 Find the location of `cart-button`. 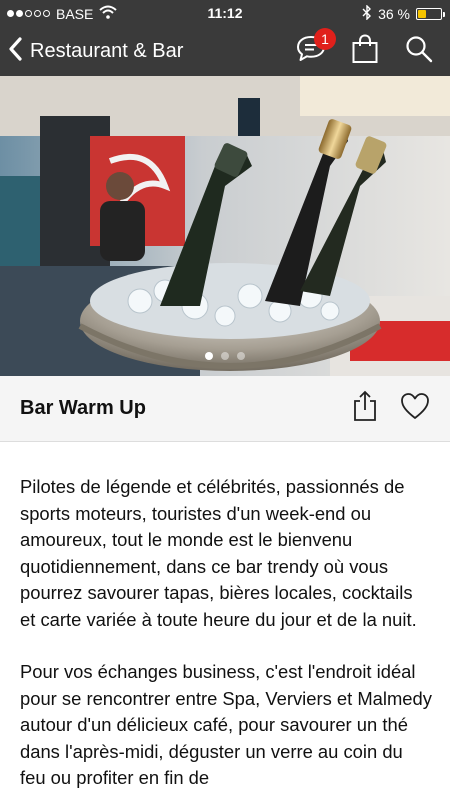

cart-button is located at coordinates (365, 51).